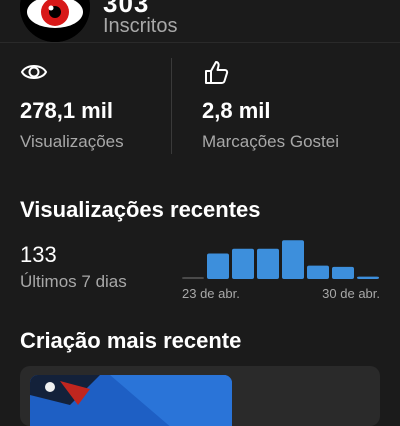  Describe the element at coordinates (217, 72) in the screenshot. I see `thumbs-up-icon` at that location.